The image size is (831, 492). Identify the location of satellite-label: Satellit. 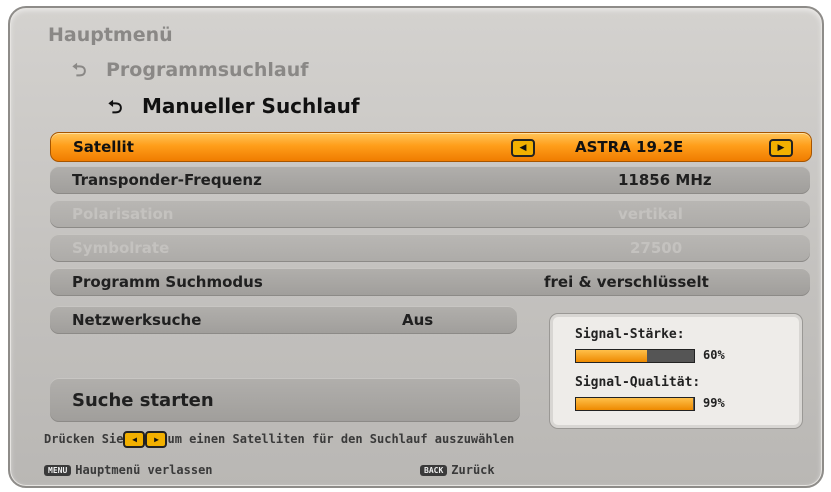
(103, 147).